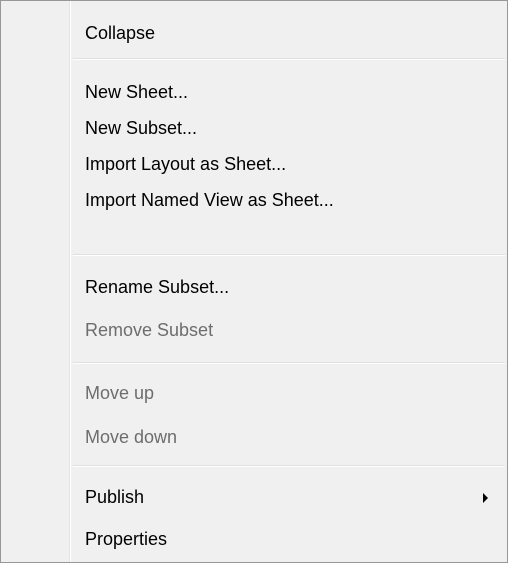 The height and width of the screenshot is (563, 508). What do you see at coordinates (254, 497) in the screenshot?
I see `menu-item-publish: Publish` at bounding box center [254, 497].